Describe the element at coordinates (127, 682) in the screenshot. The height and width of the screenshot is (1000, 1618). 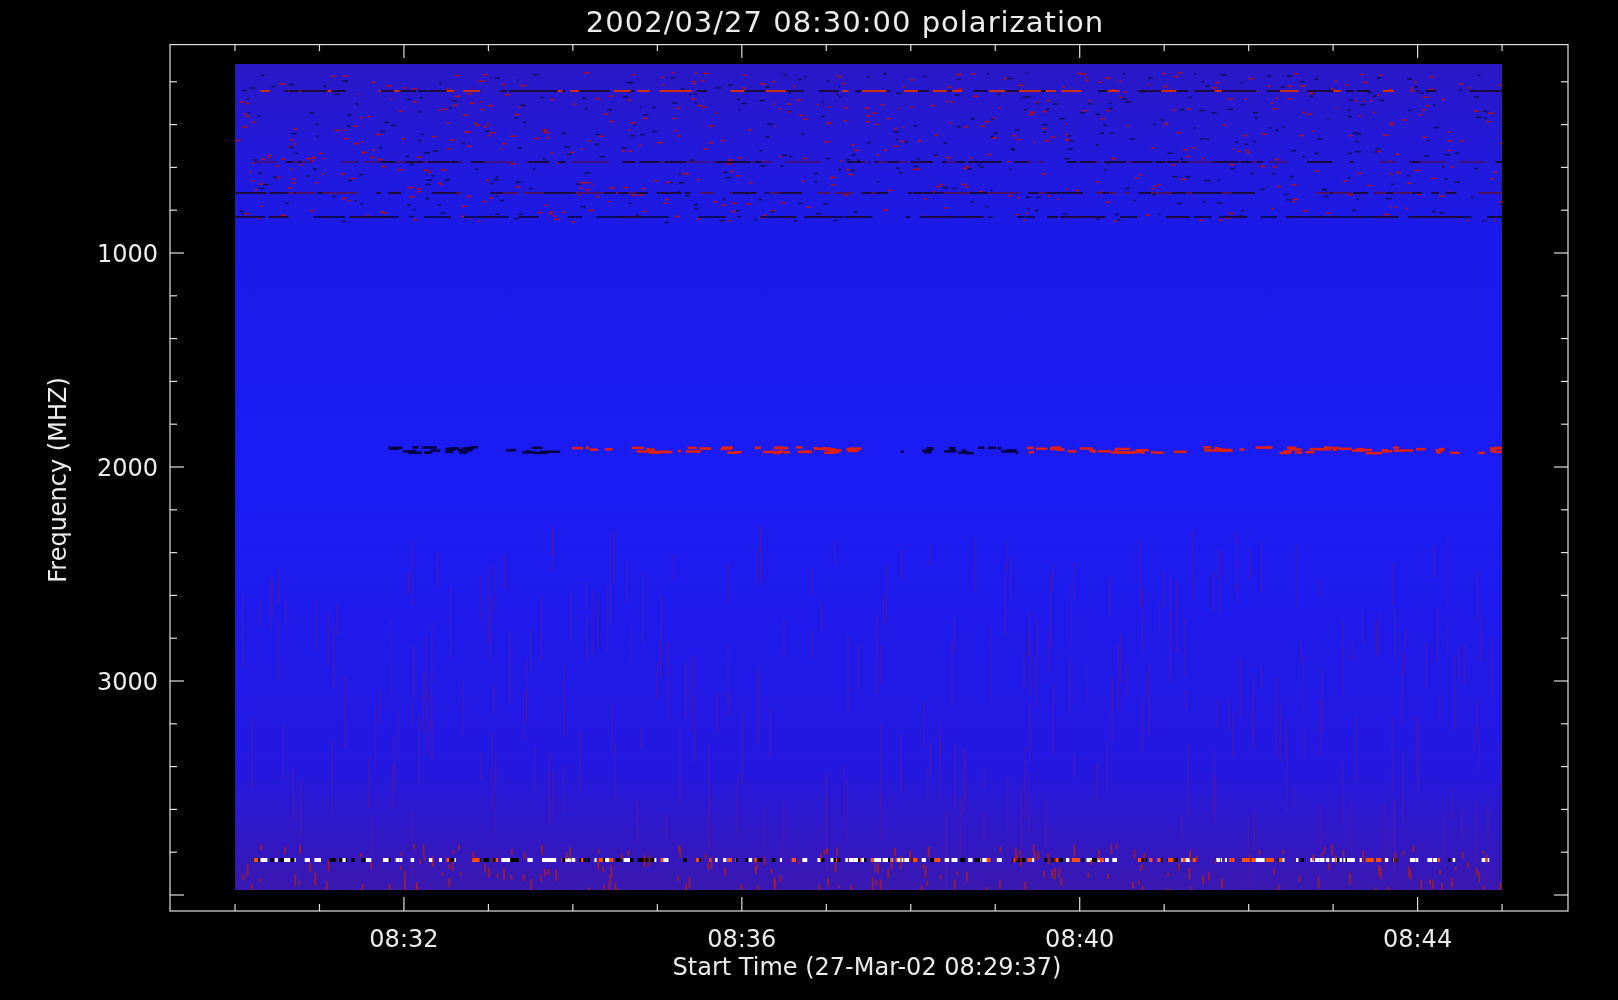
I see `tick-label: 3000` at that location.